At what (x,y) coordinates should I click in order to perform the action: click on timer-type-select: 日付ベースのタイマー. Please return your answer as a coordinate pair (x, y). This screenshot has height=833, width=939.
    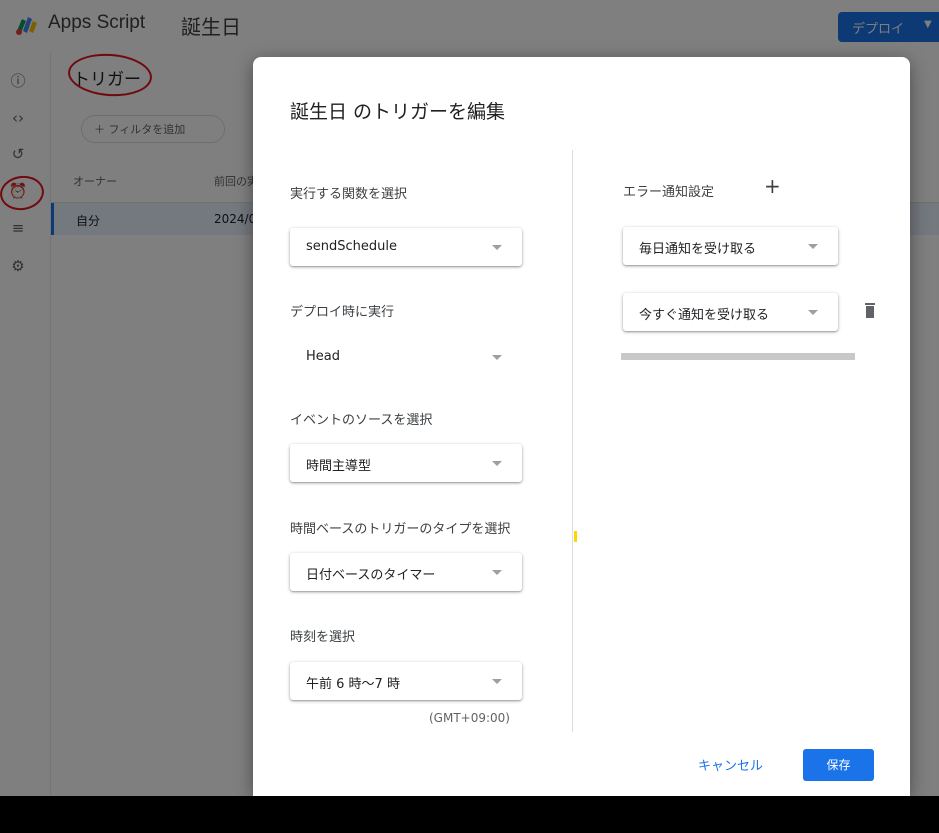
    Looking at the image, I should click on (406, 572).